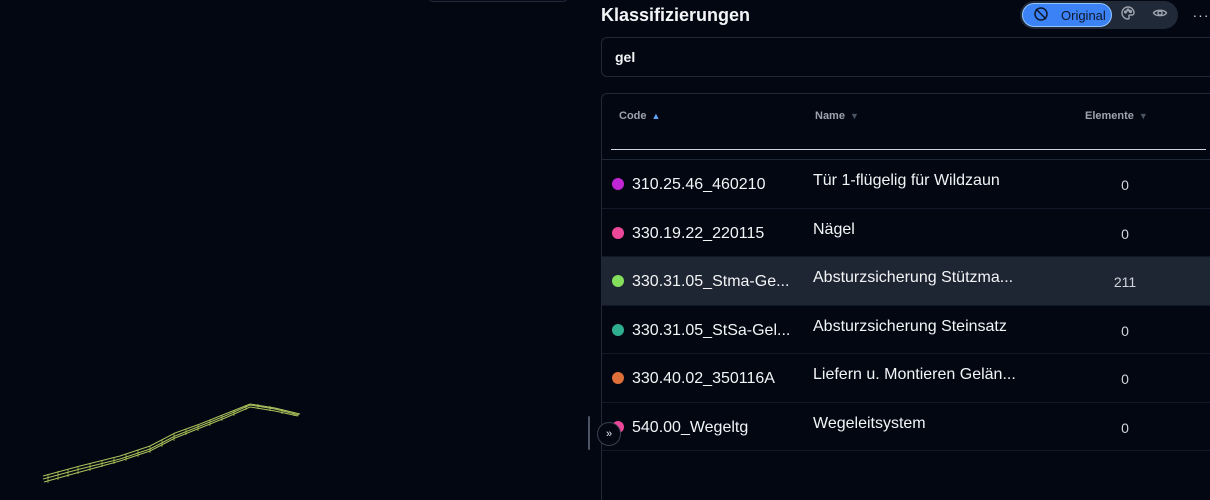 This screenshot has height=500, width=1210. Describe the element at coordinates (1041, 15) in the screenshot. I see `eye-off-icon` at that location.